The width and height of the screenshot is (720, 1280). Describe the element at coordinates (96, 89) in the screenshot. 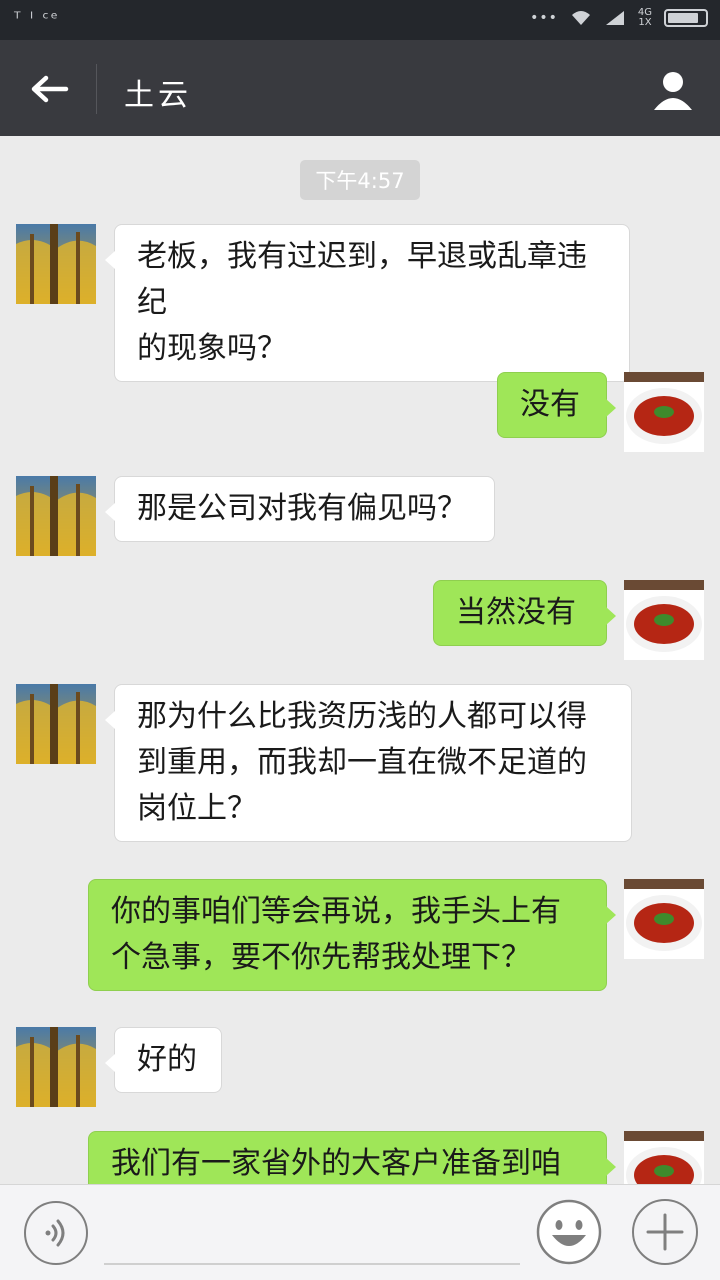

I see `header-divider` at that location.